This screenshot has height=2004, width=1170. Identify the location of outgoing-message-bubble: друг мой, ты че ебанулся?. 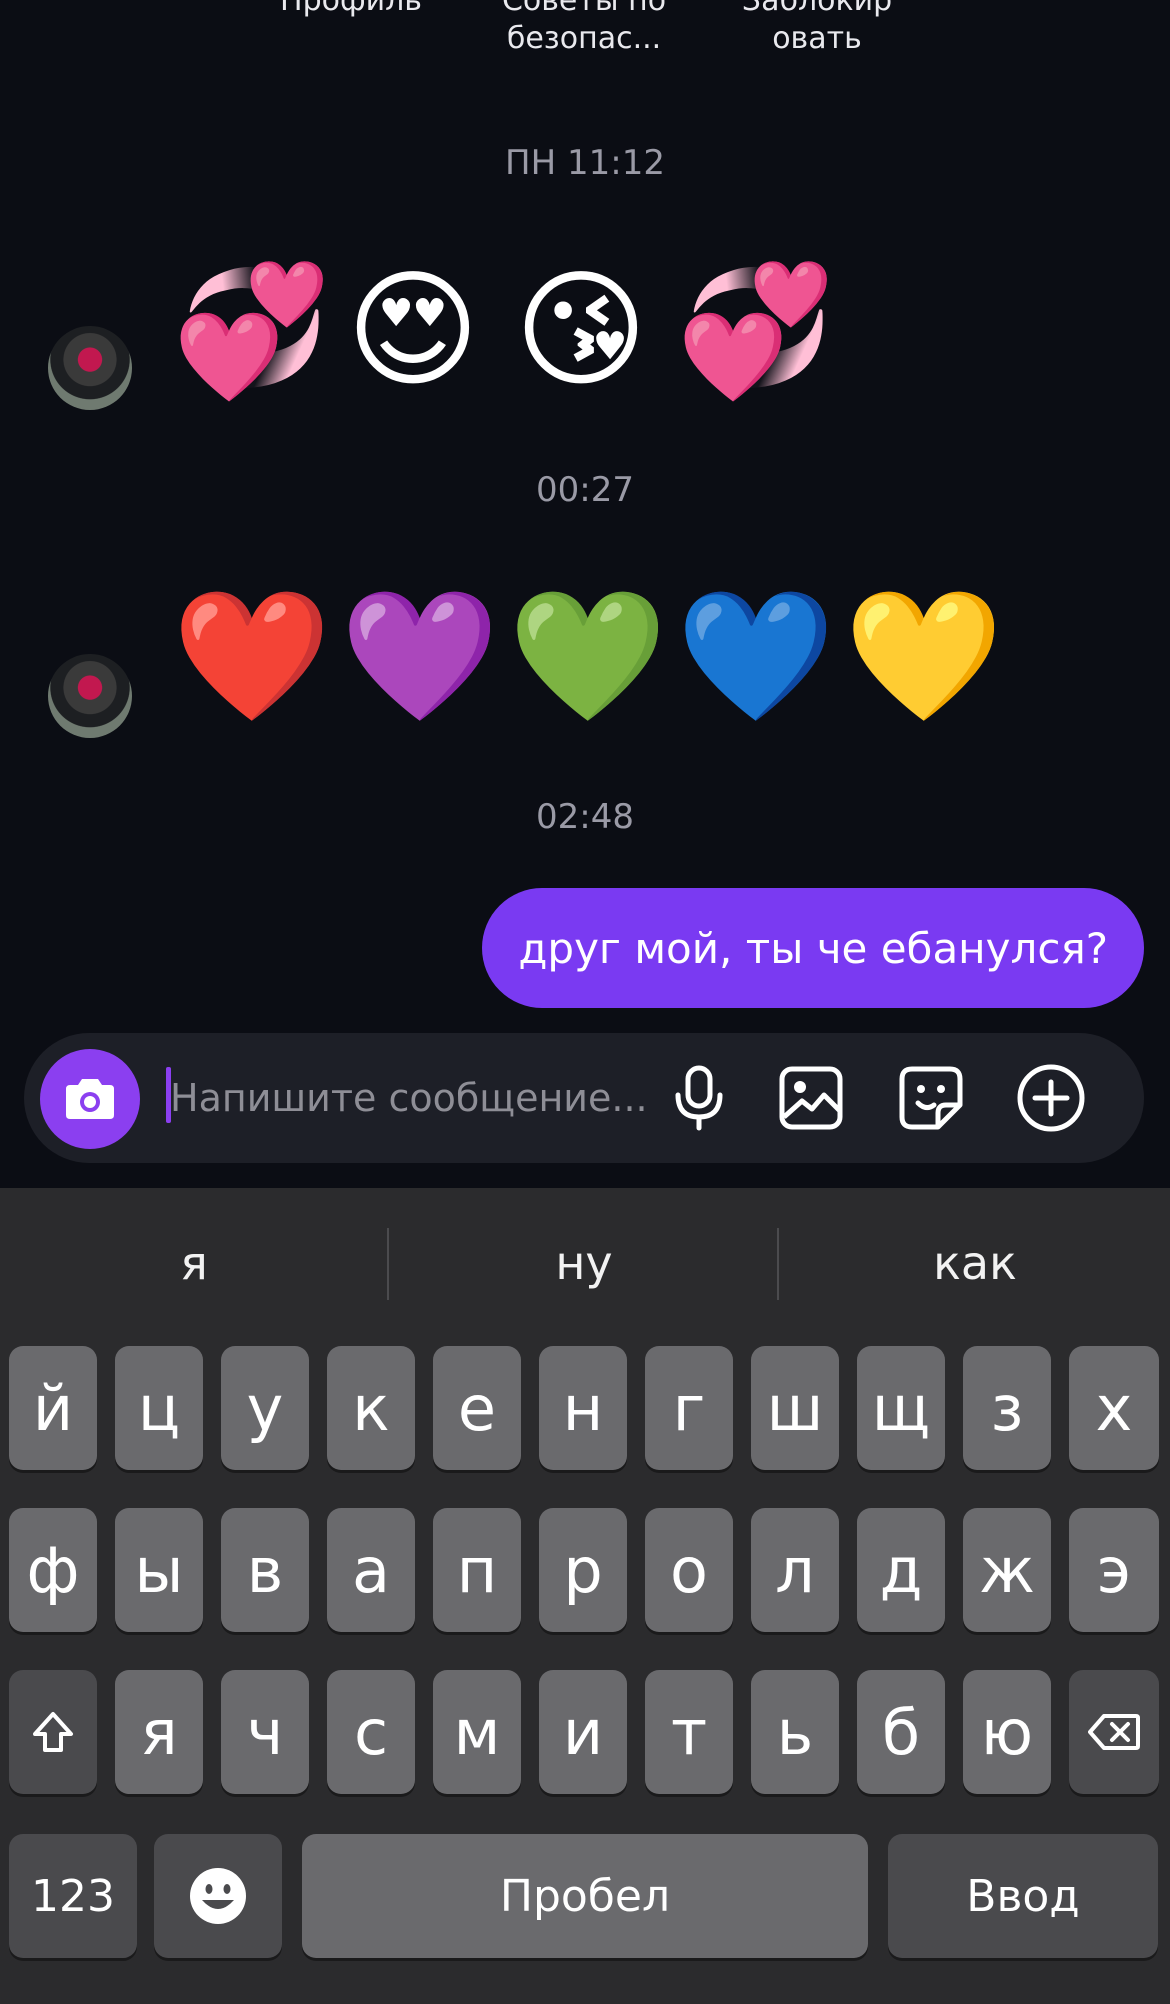
(813, 948).